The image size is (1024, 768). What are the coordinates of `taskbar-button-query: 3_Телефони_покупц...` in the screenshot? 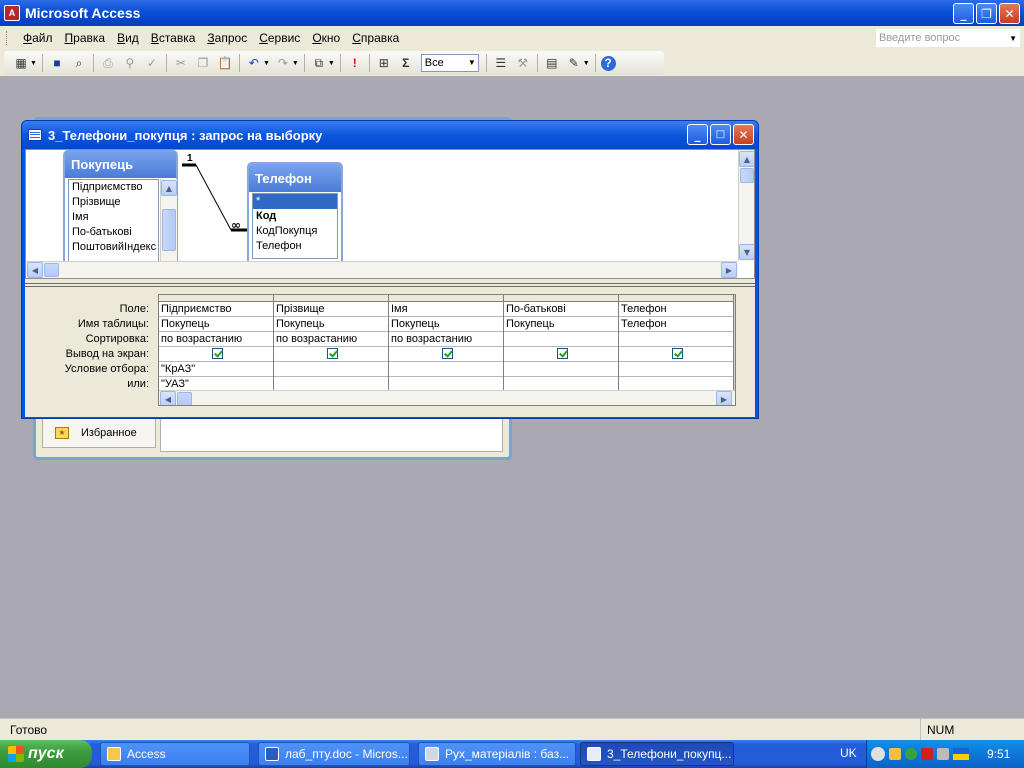 It's located at (657, 754).